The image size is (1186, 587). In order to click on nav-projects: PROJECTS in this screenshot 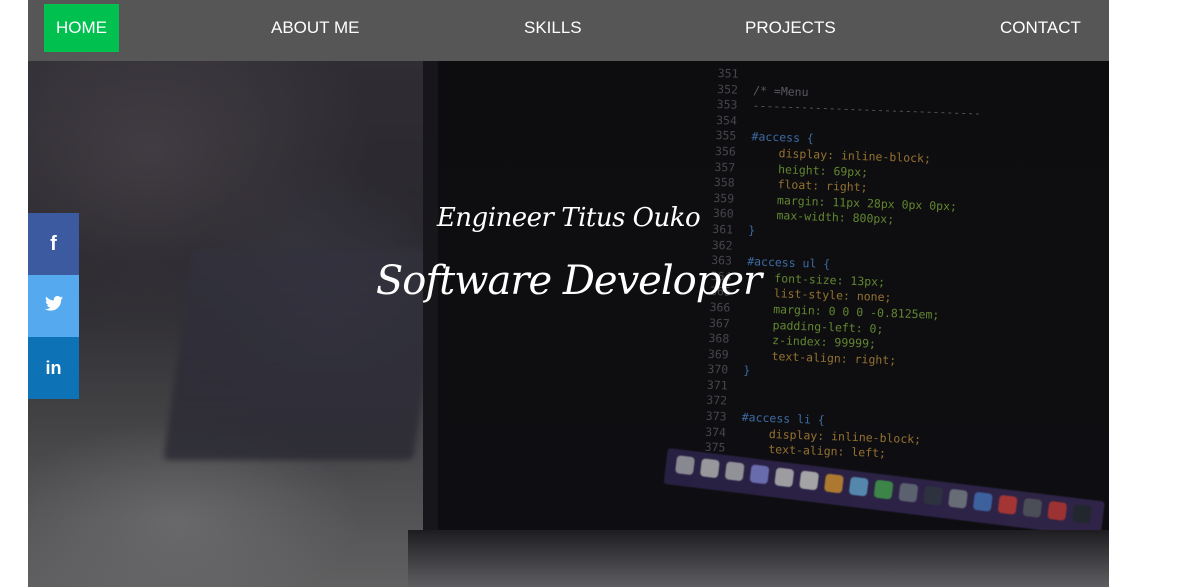, I will do `click(790, 30)`.